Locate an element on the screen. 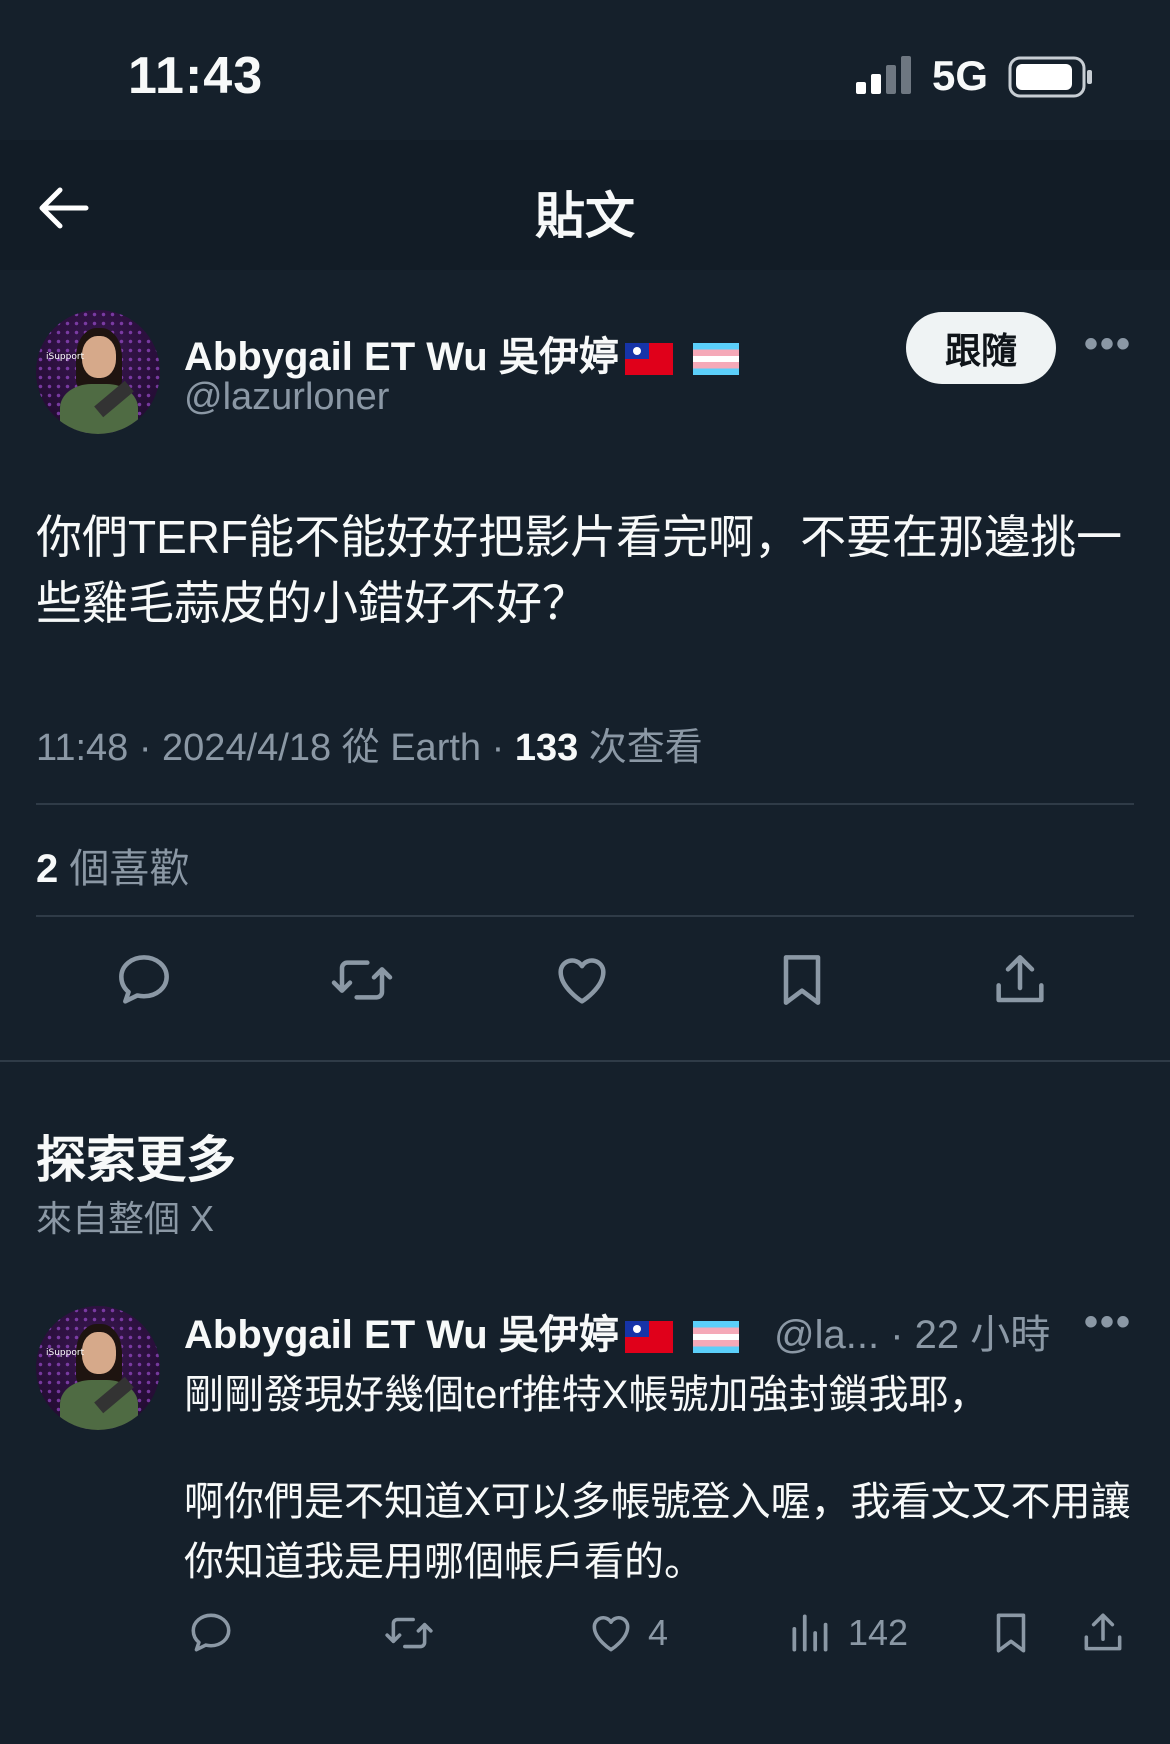 The height and width of the screenshot is (1744, 1170). status-time: 11:43 is located at coordinates (196, 76).